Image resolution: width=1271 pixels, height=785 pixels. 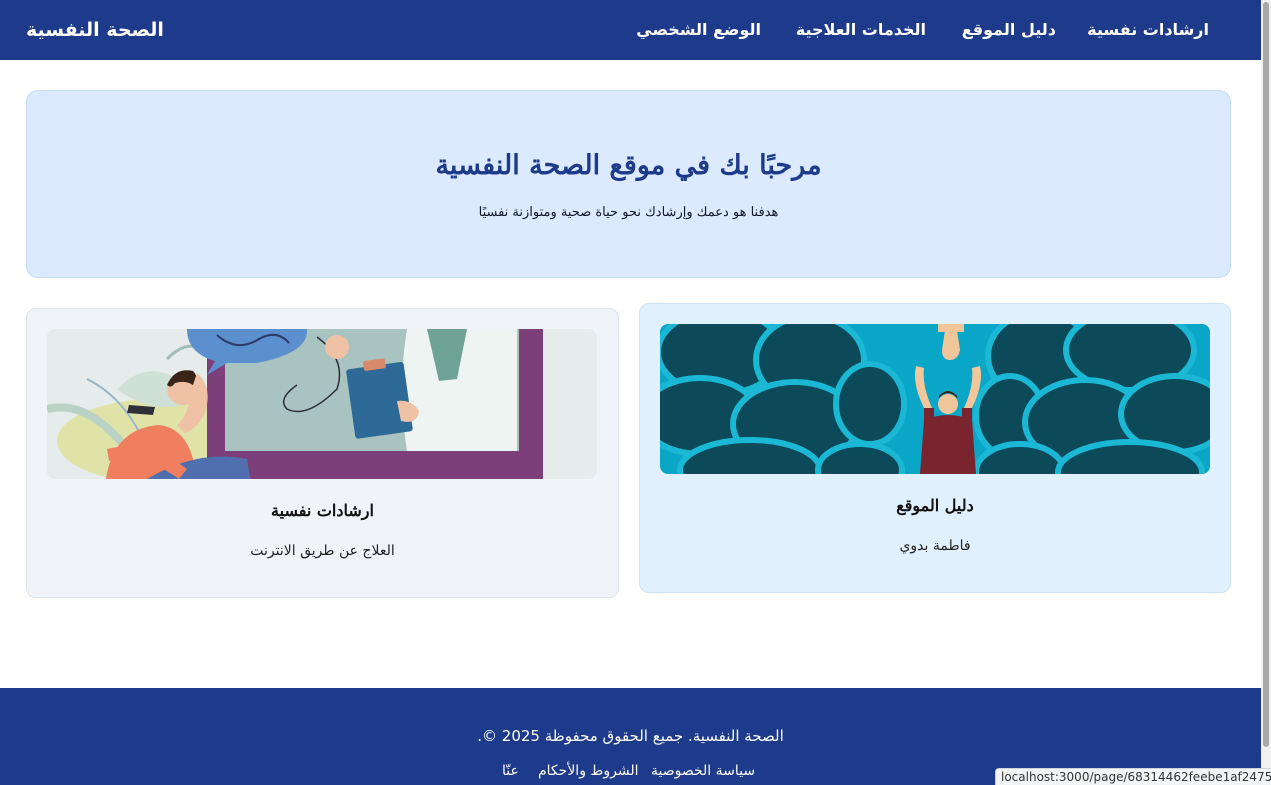 I want to click on card-description: فاطمة بدوي, so click(x=935, y=546).